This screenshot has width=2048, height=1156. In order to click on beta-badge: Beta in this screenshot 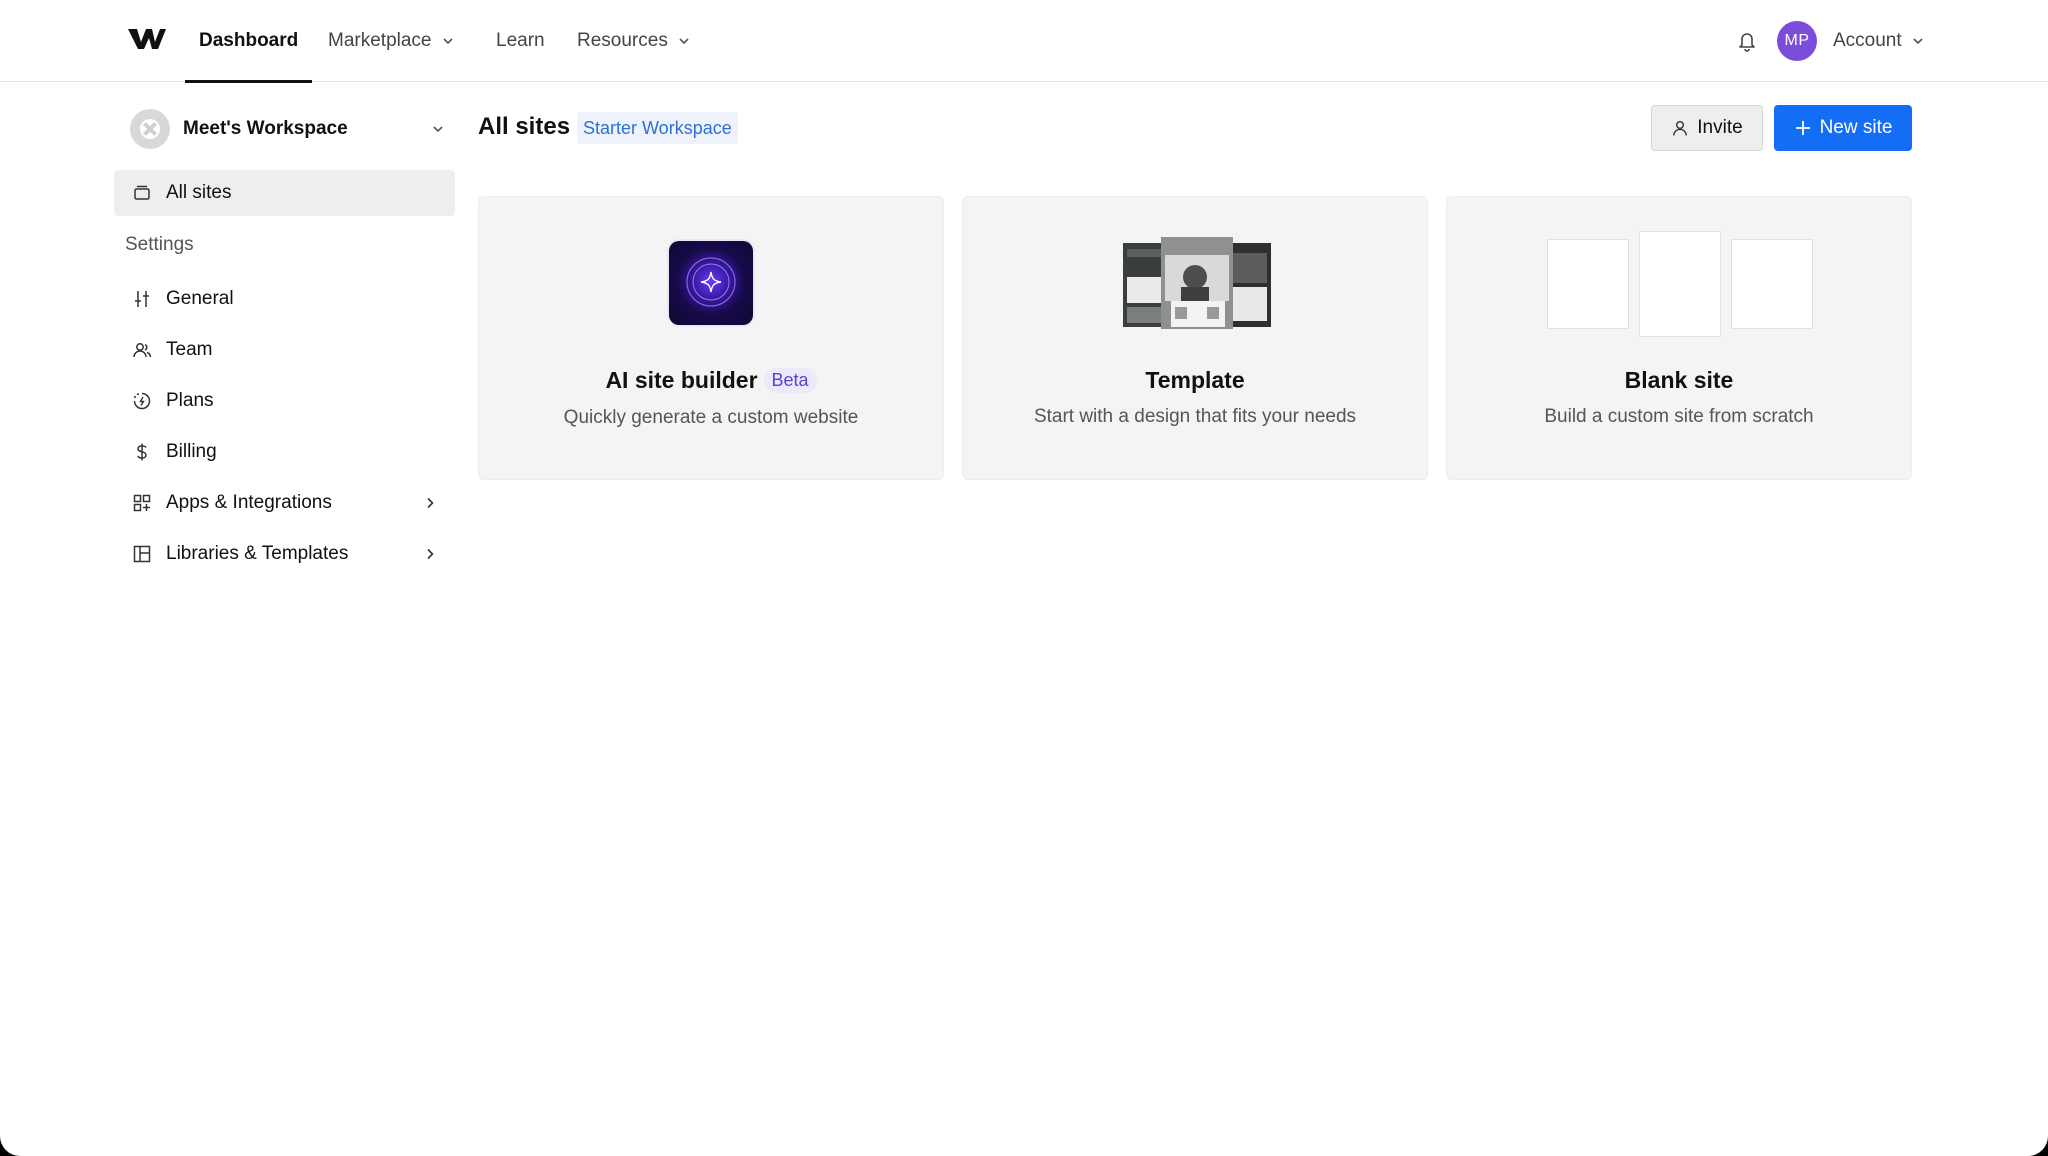, I will do `click(790, 380)`.